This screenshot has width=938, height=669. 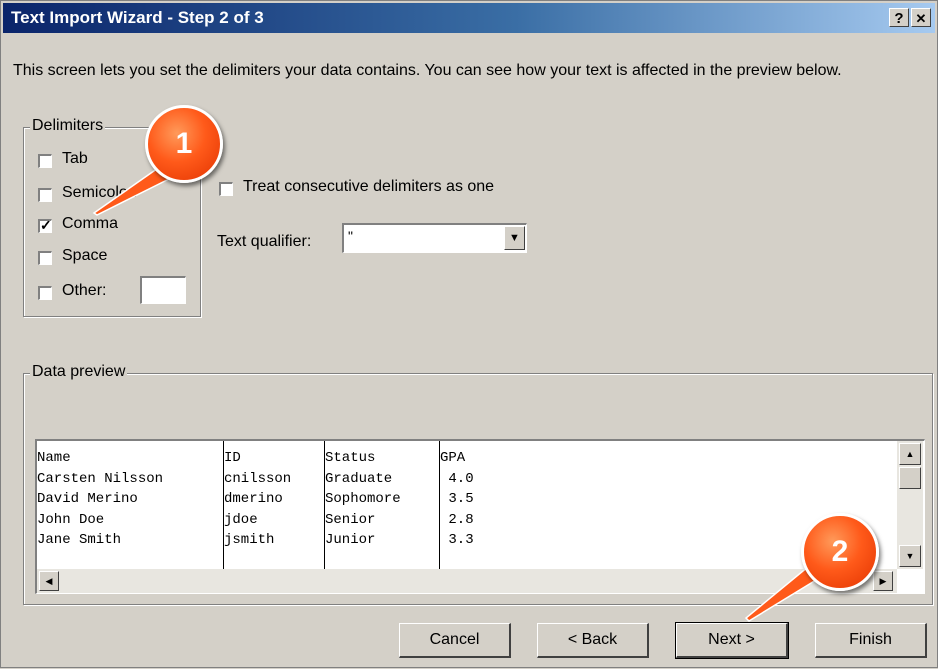 What do you see at coordinates (840, 552) in the screenshot?
I see `callout-2-badge: 2` at bounding box center [840, 552].